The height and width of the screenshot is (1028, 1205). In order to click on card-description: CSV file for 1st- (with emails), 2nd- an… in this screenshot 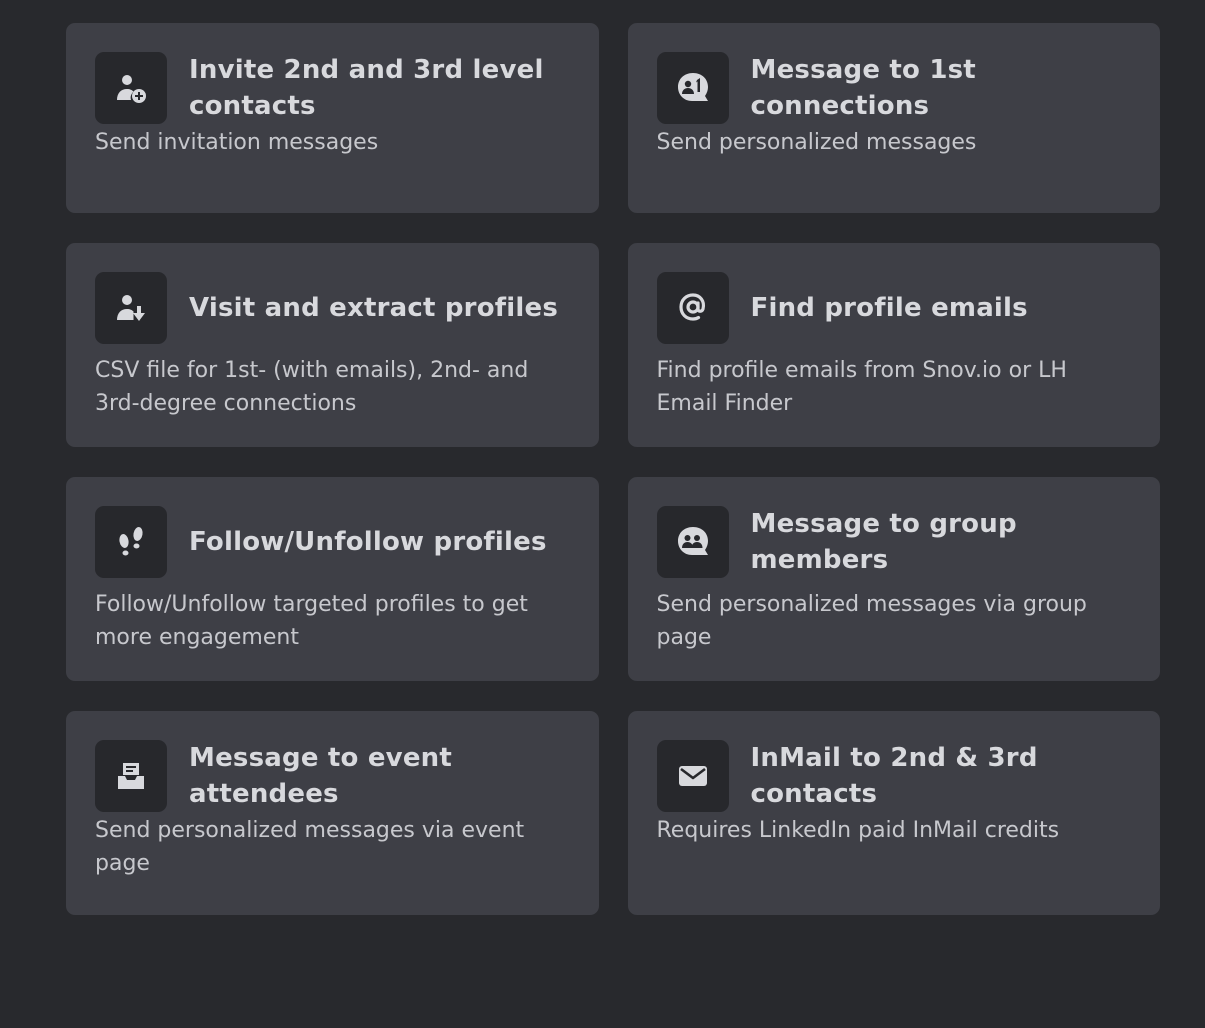, I will do `click(312, 387)`.